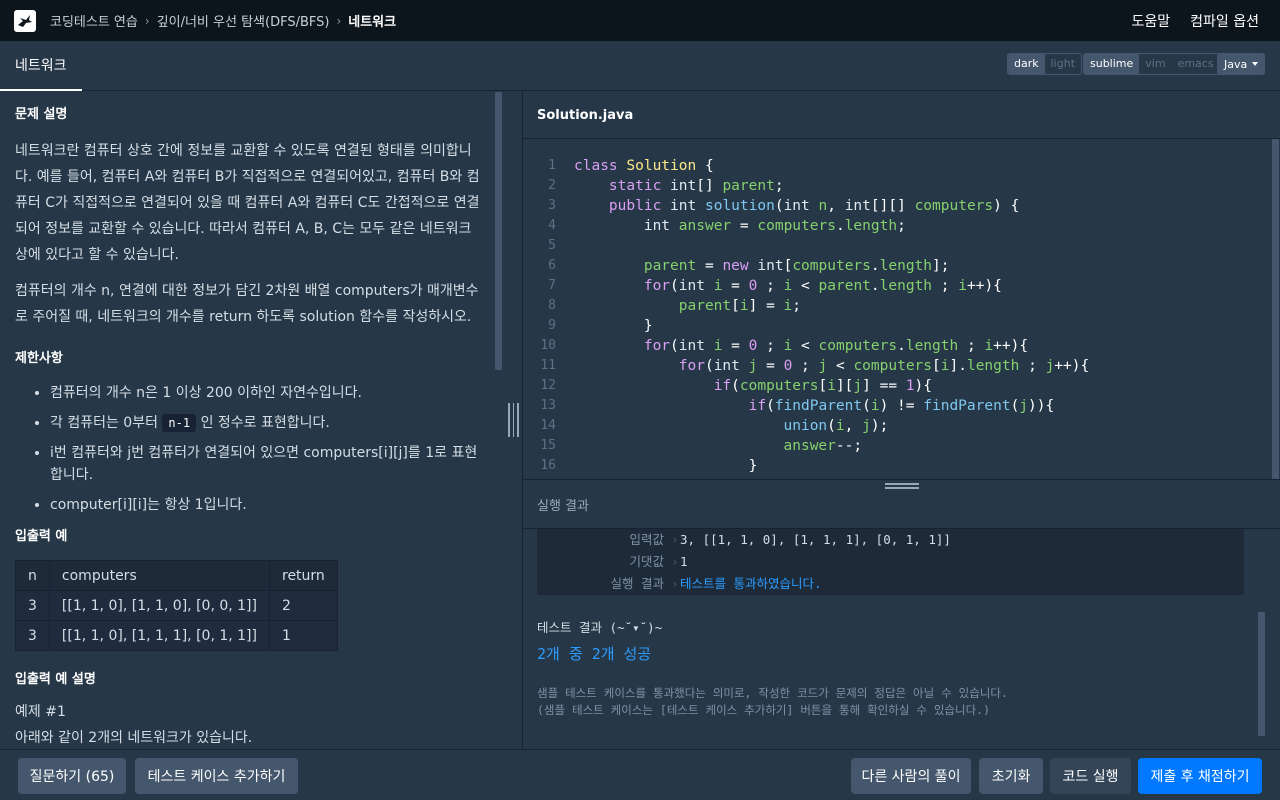  Describe the element at coordinates (216, 776) in the screenshot. I see `add-testcase-button: 테스트 케이스 추가하기` at that location.